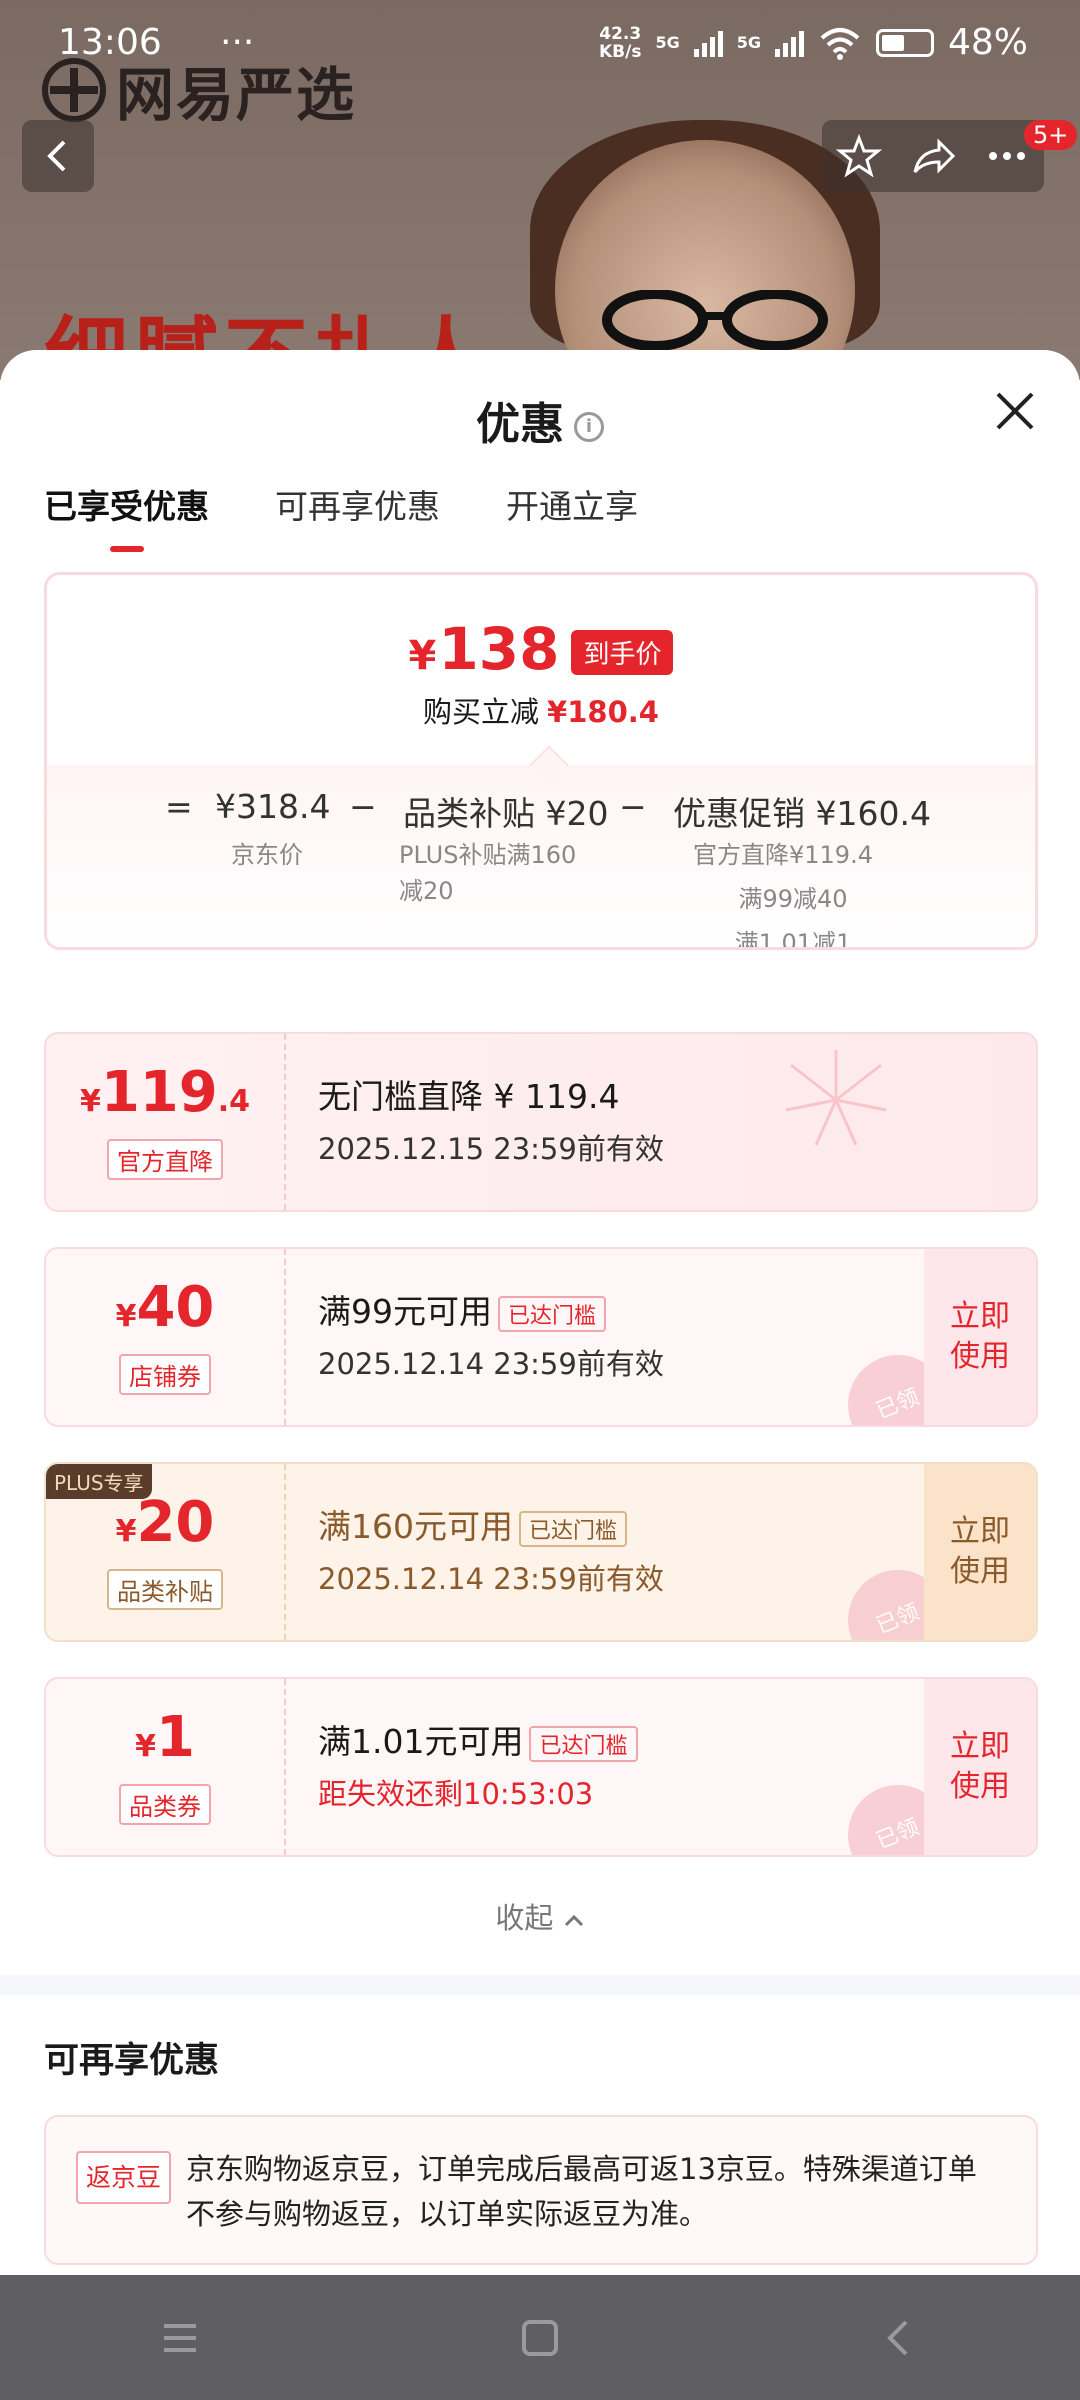 Image resolution: width=1080 pixels, height=2400 pixels. What do you see at coordinates (900, 2338) in the screenshot?
I see `back-nav-icon` at bounding box center [900, 2338].